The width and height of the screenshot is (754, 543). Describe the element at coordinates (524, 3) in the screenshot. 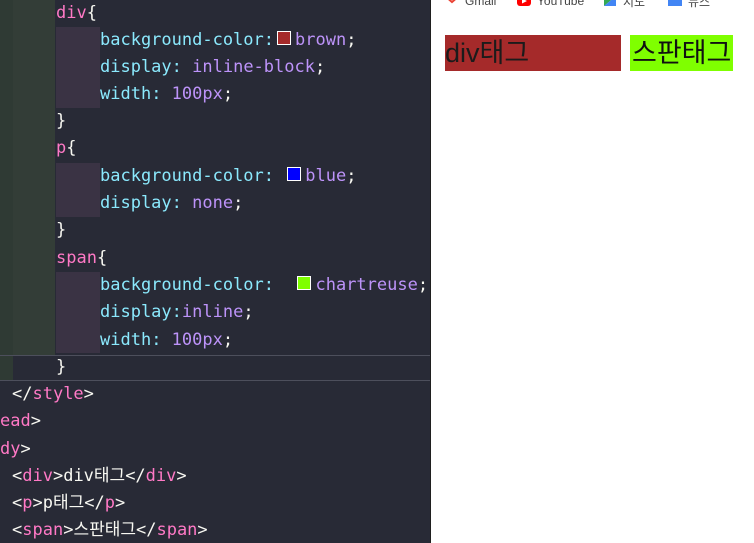

I see `youtube-icon` at that location.